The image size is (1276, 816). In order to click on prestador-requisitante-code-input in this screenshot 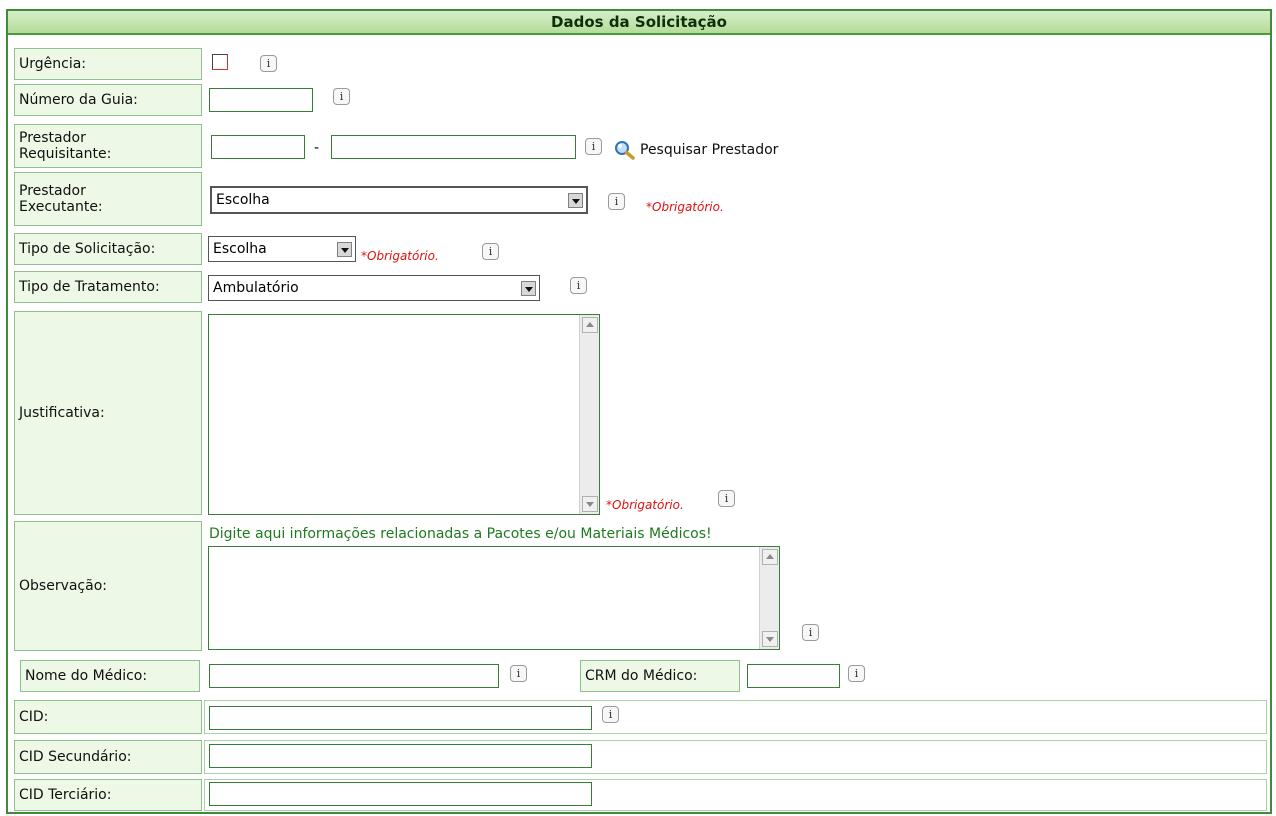, I will do `click(258, 147)`.